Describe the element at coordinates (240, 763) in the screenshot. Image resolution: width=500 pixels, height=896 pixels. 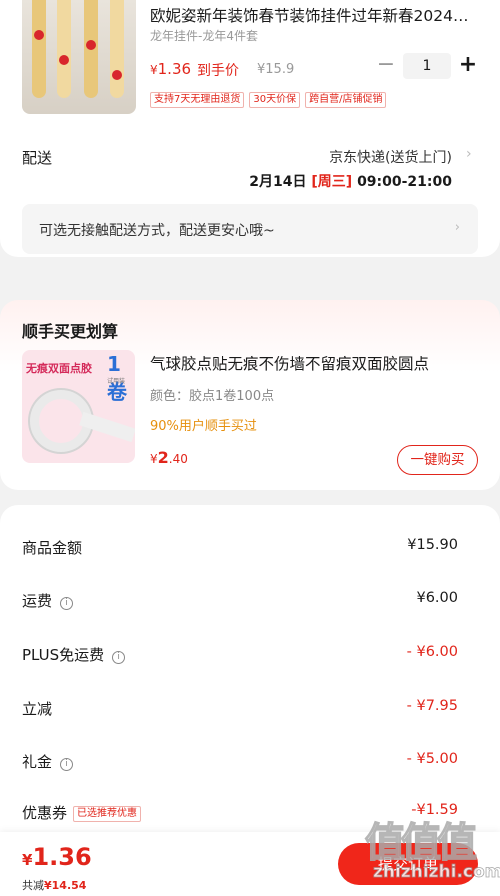
I see `summary-row: 礼金 i - ¥5.00` at that location.